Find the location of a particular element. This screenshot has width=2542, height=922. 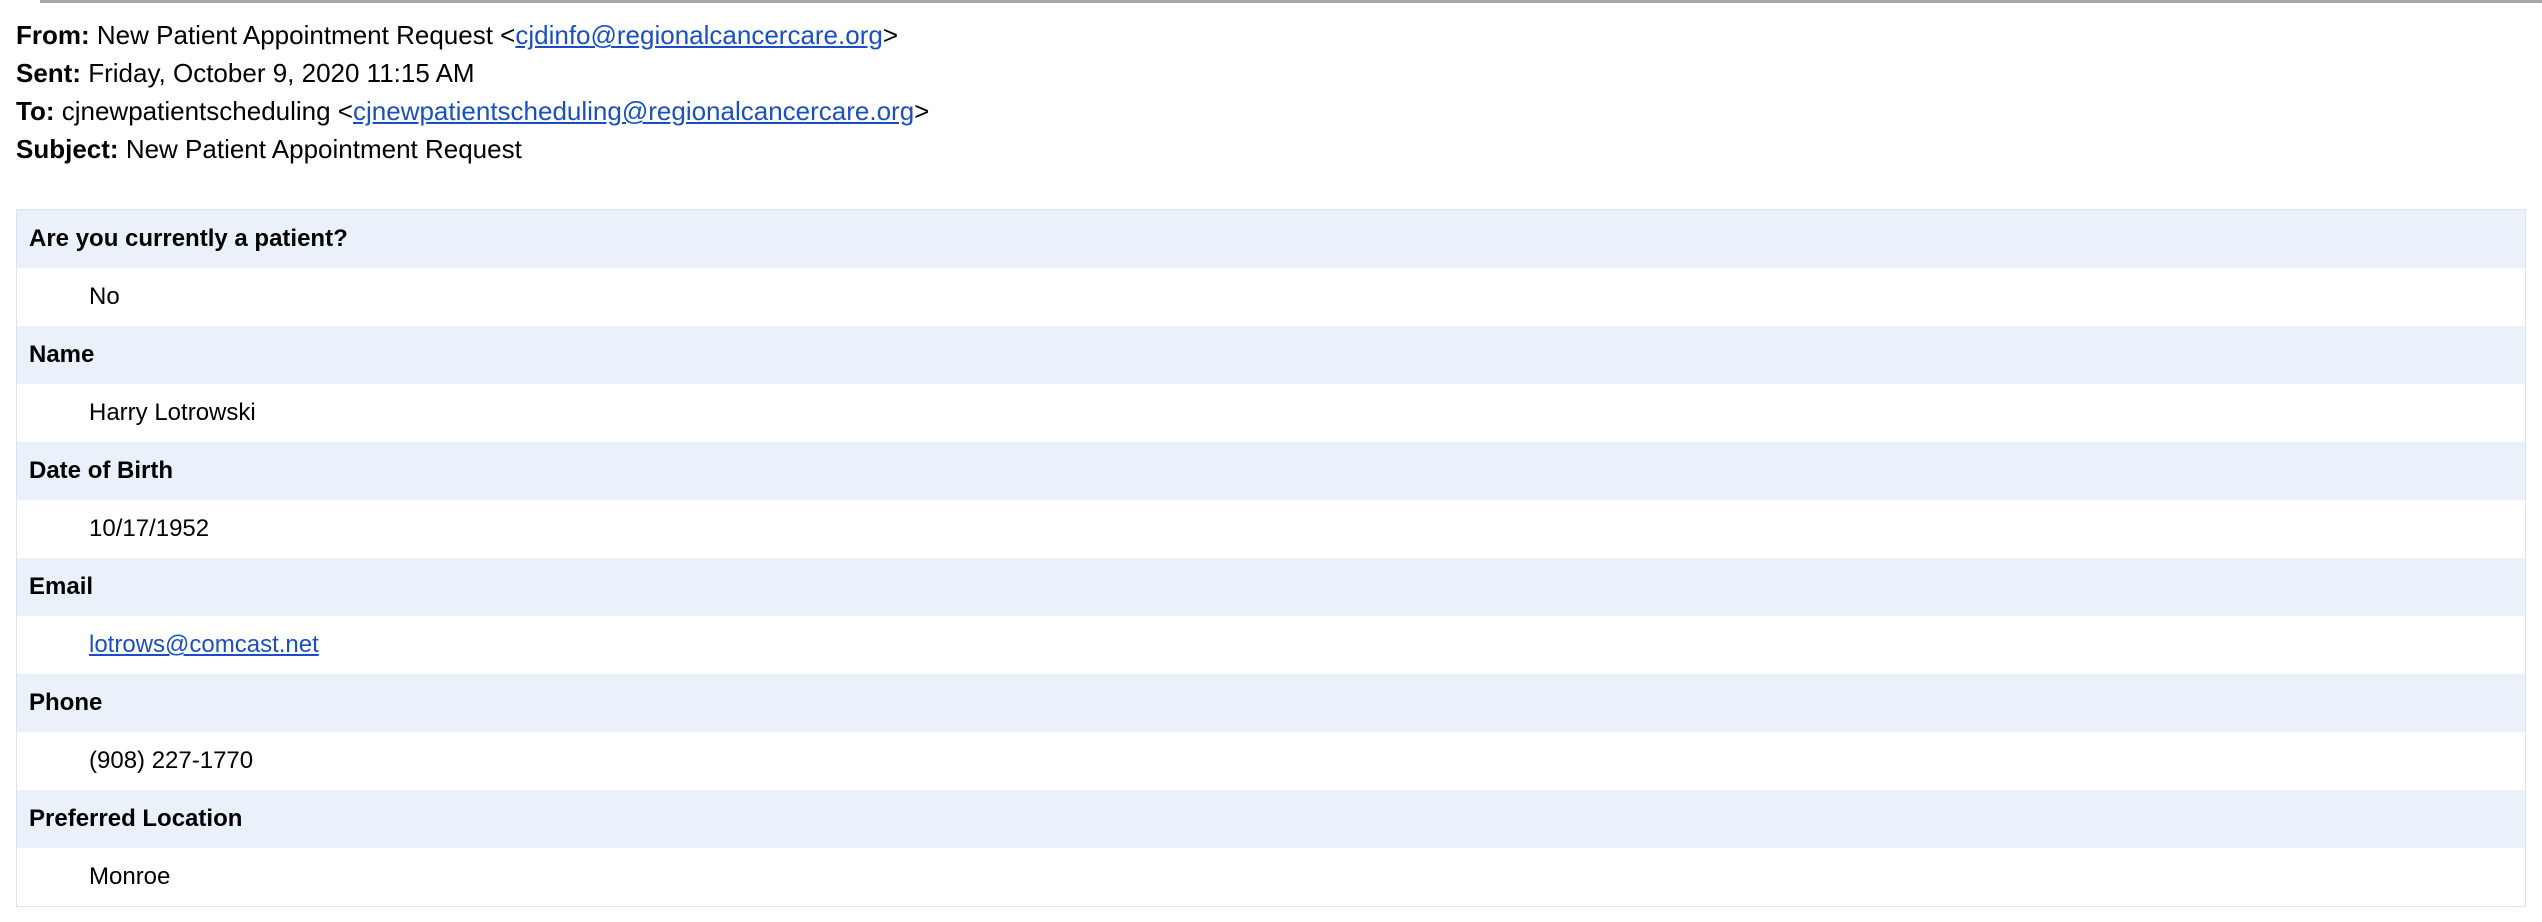

to-close: > is located at coordinates (922, 111).